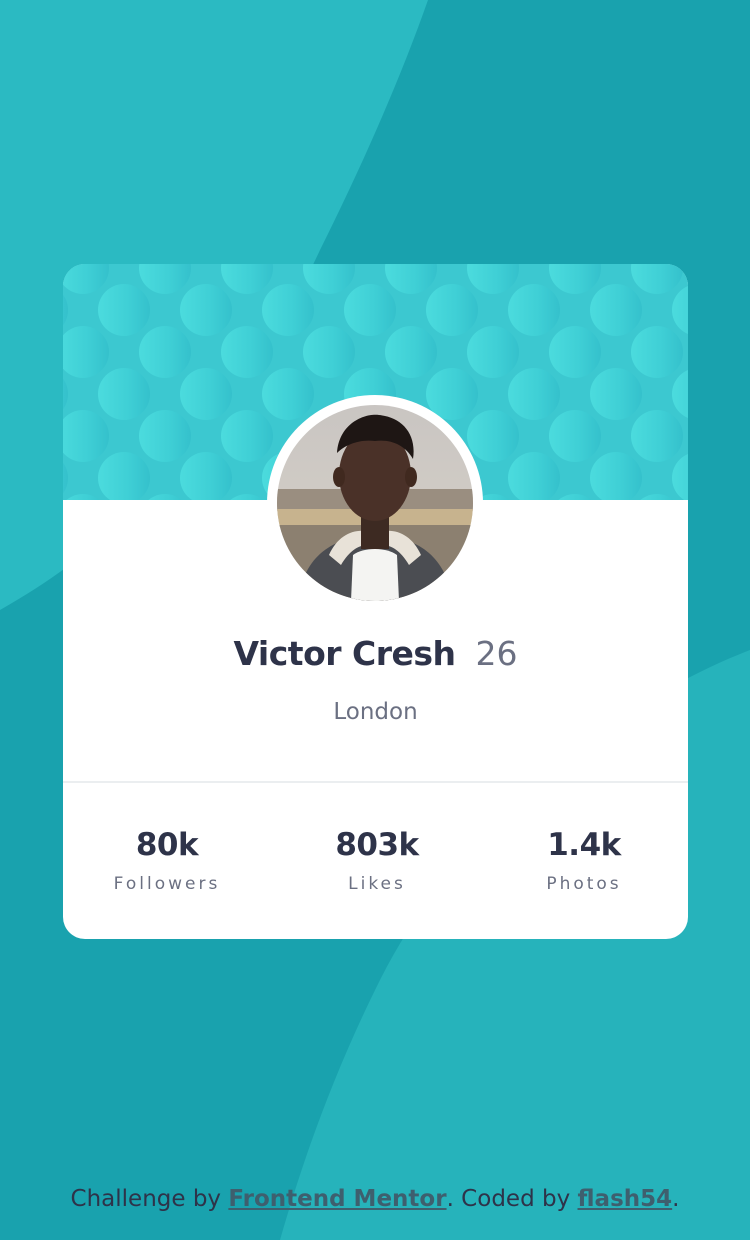 The height and width of the screenshot is (1240, 750). Describe the element at coordinates (375, 712) in the screenshot. I see `profile-location: London` at that location.